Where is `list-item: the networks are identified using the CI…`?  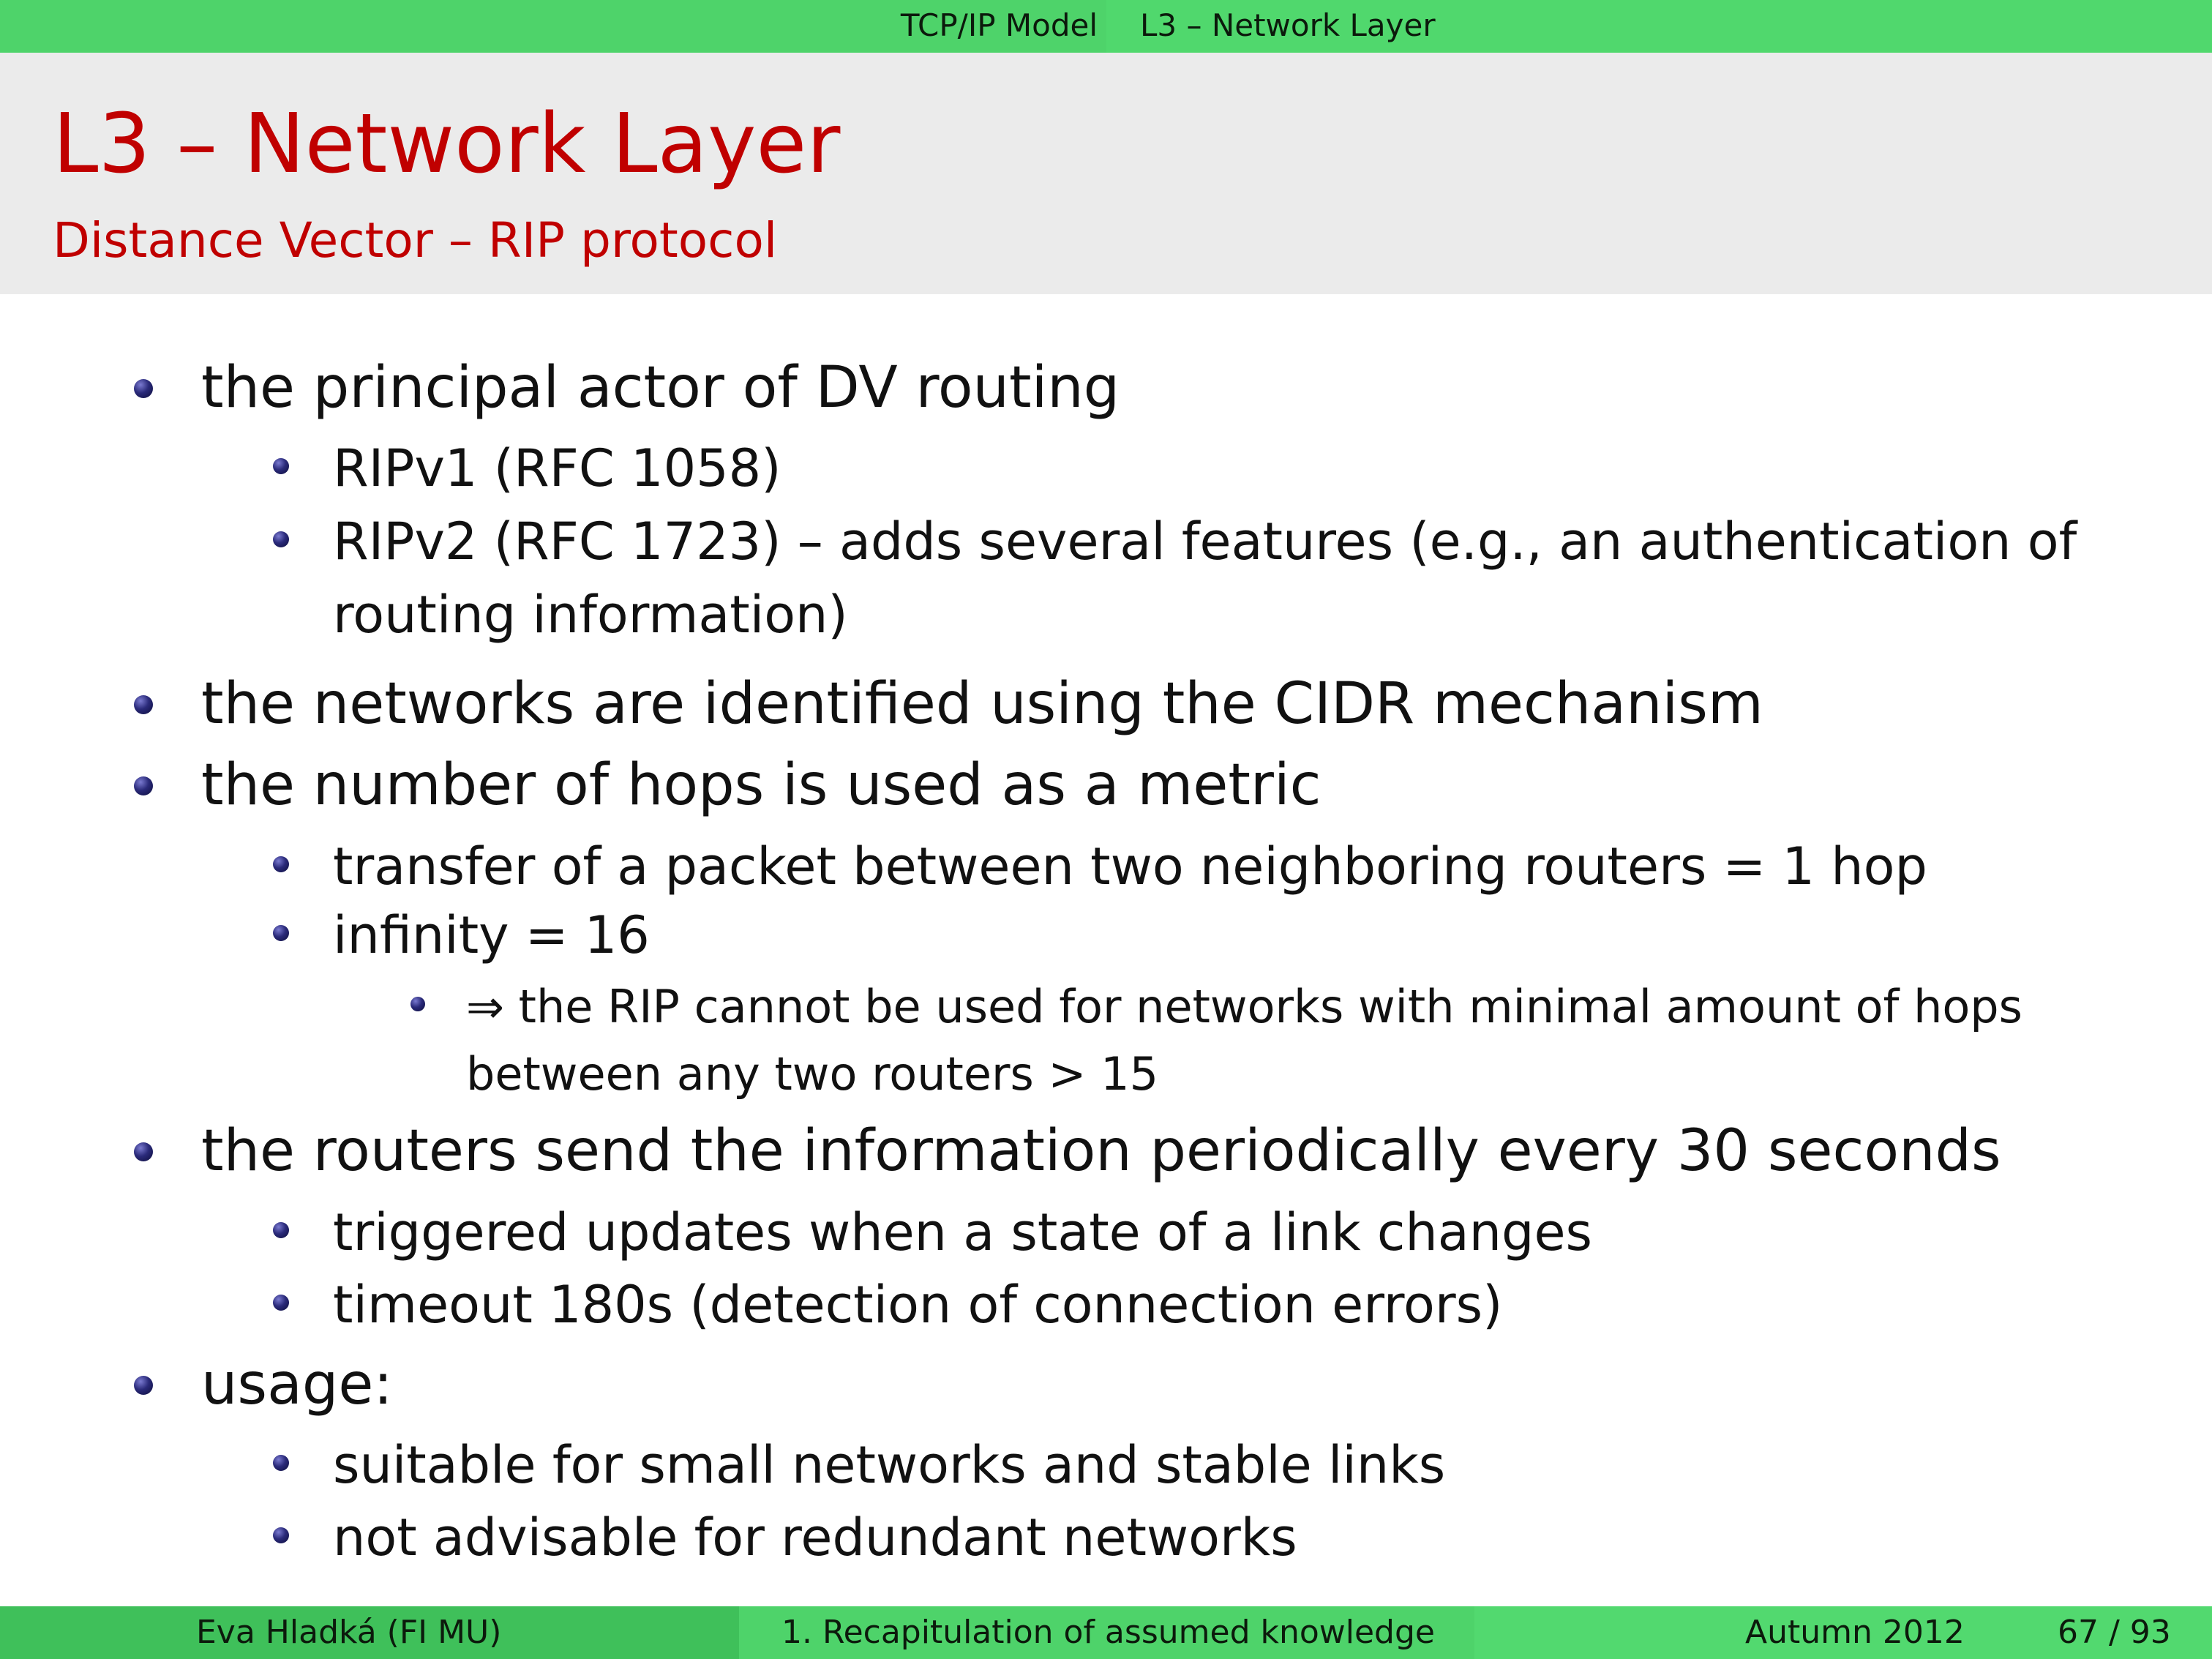 list-item: the networks are identified using the CI… is located at coordinates (948, 704).